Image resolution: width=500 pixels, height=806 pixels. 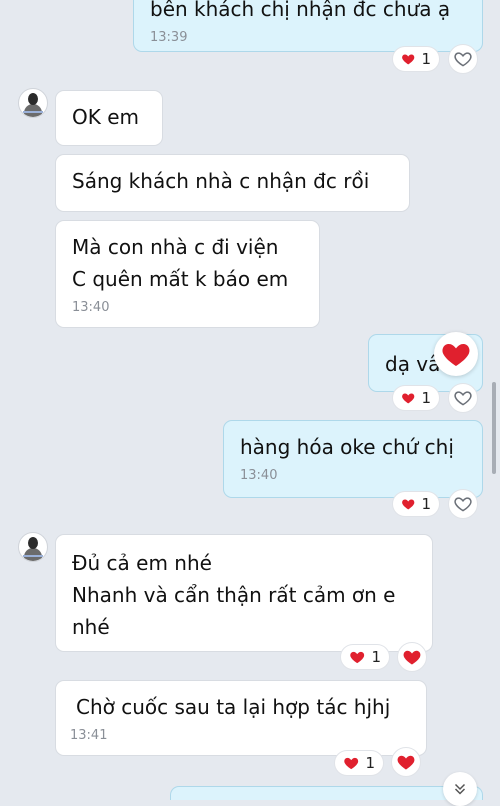 I want to click on message-bubble-incoming: Chờ cuốc sau ta lại hợp tác hjhj 13:41, so click(x=241, y=718).